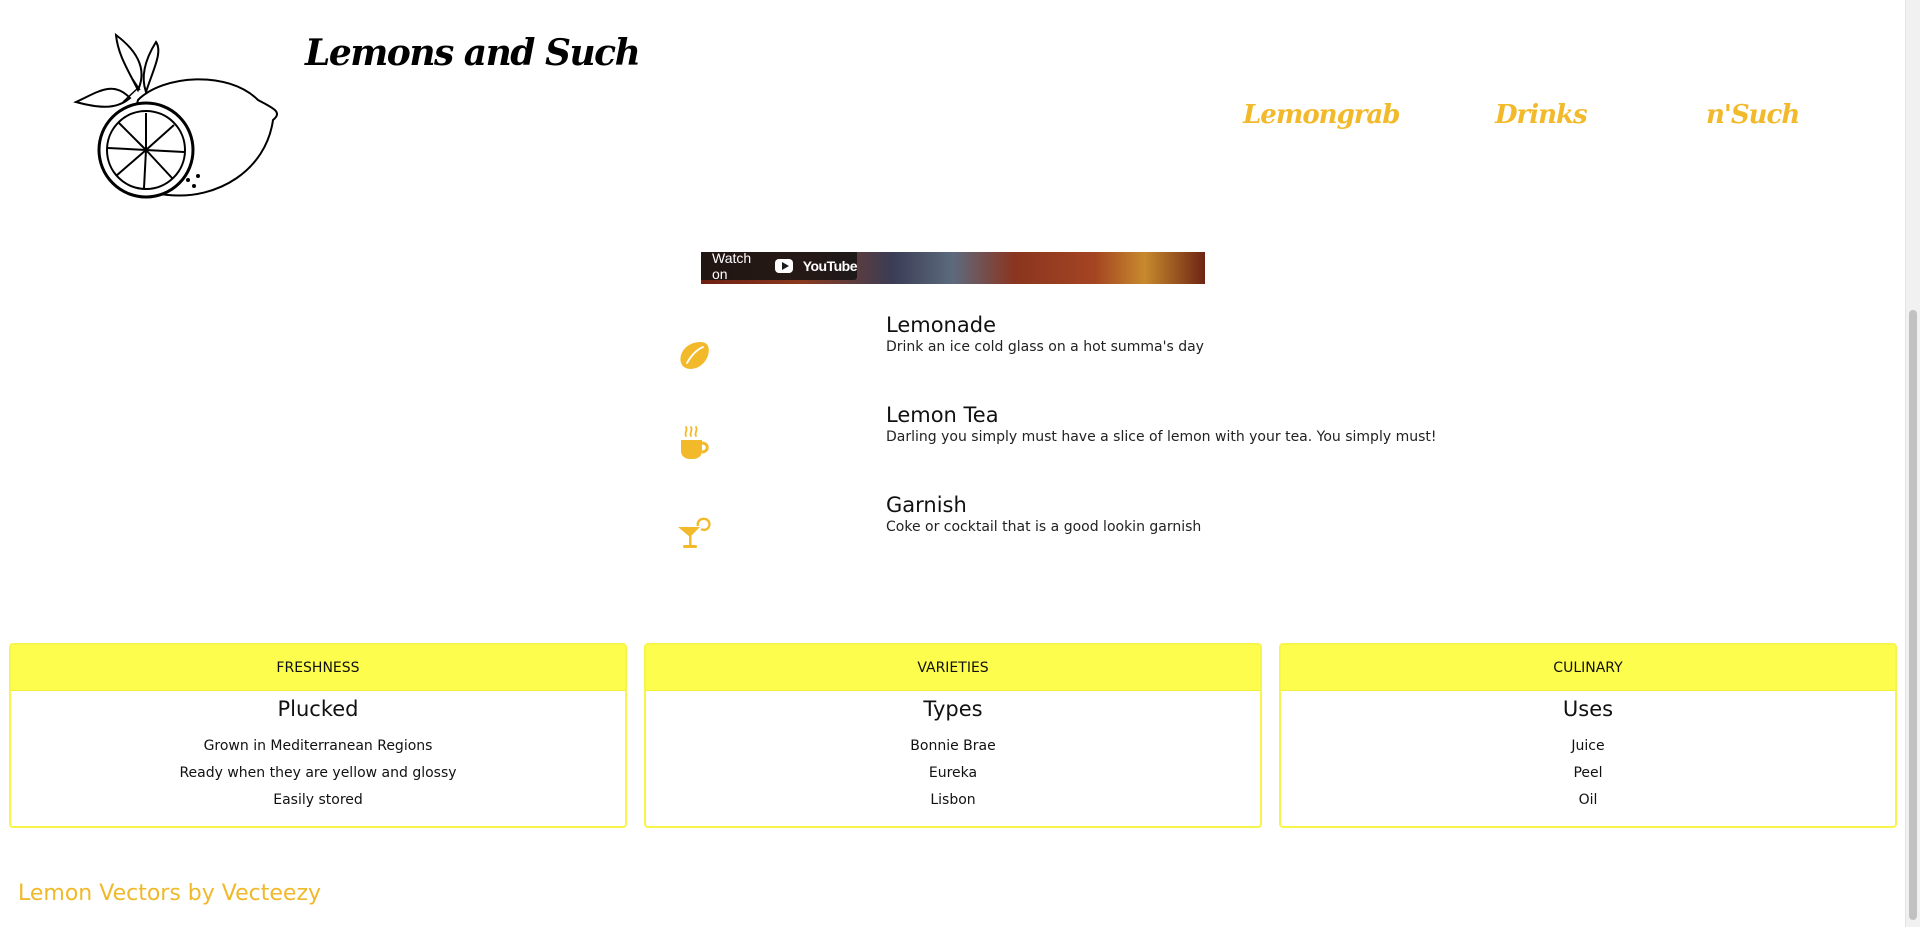 This screenshot has width=1920, height=927. I want to click on list-item: Bonnie Brae, so click(953, 746).